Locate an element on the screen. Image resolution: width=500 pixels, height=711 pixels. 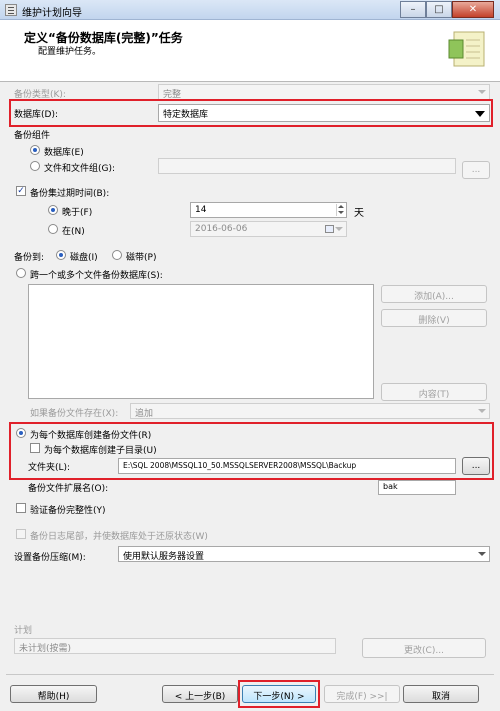
log-tail-label: 备份日志尾部，并使数据库处于还原状态(W) is located at coordinates (119, 537).